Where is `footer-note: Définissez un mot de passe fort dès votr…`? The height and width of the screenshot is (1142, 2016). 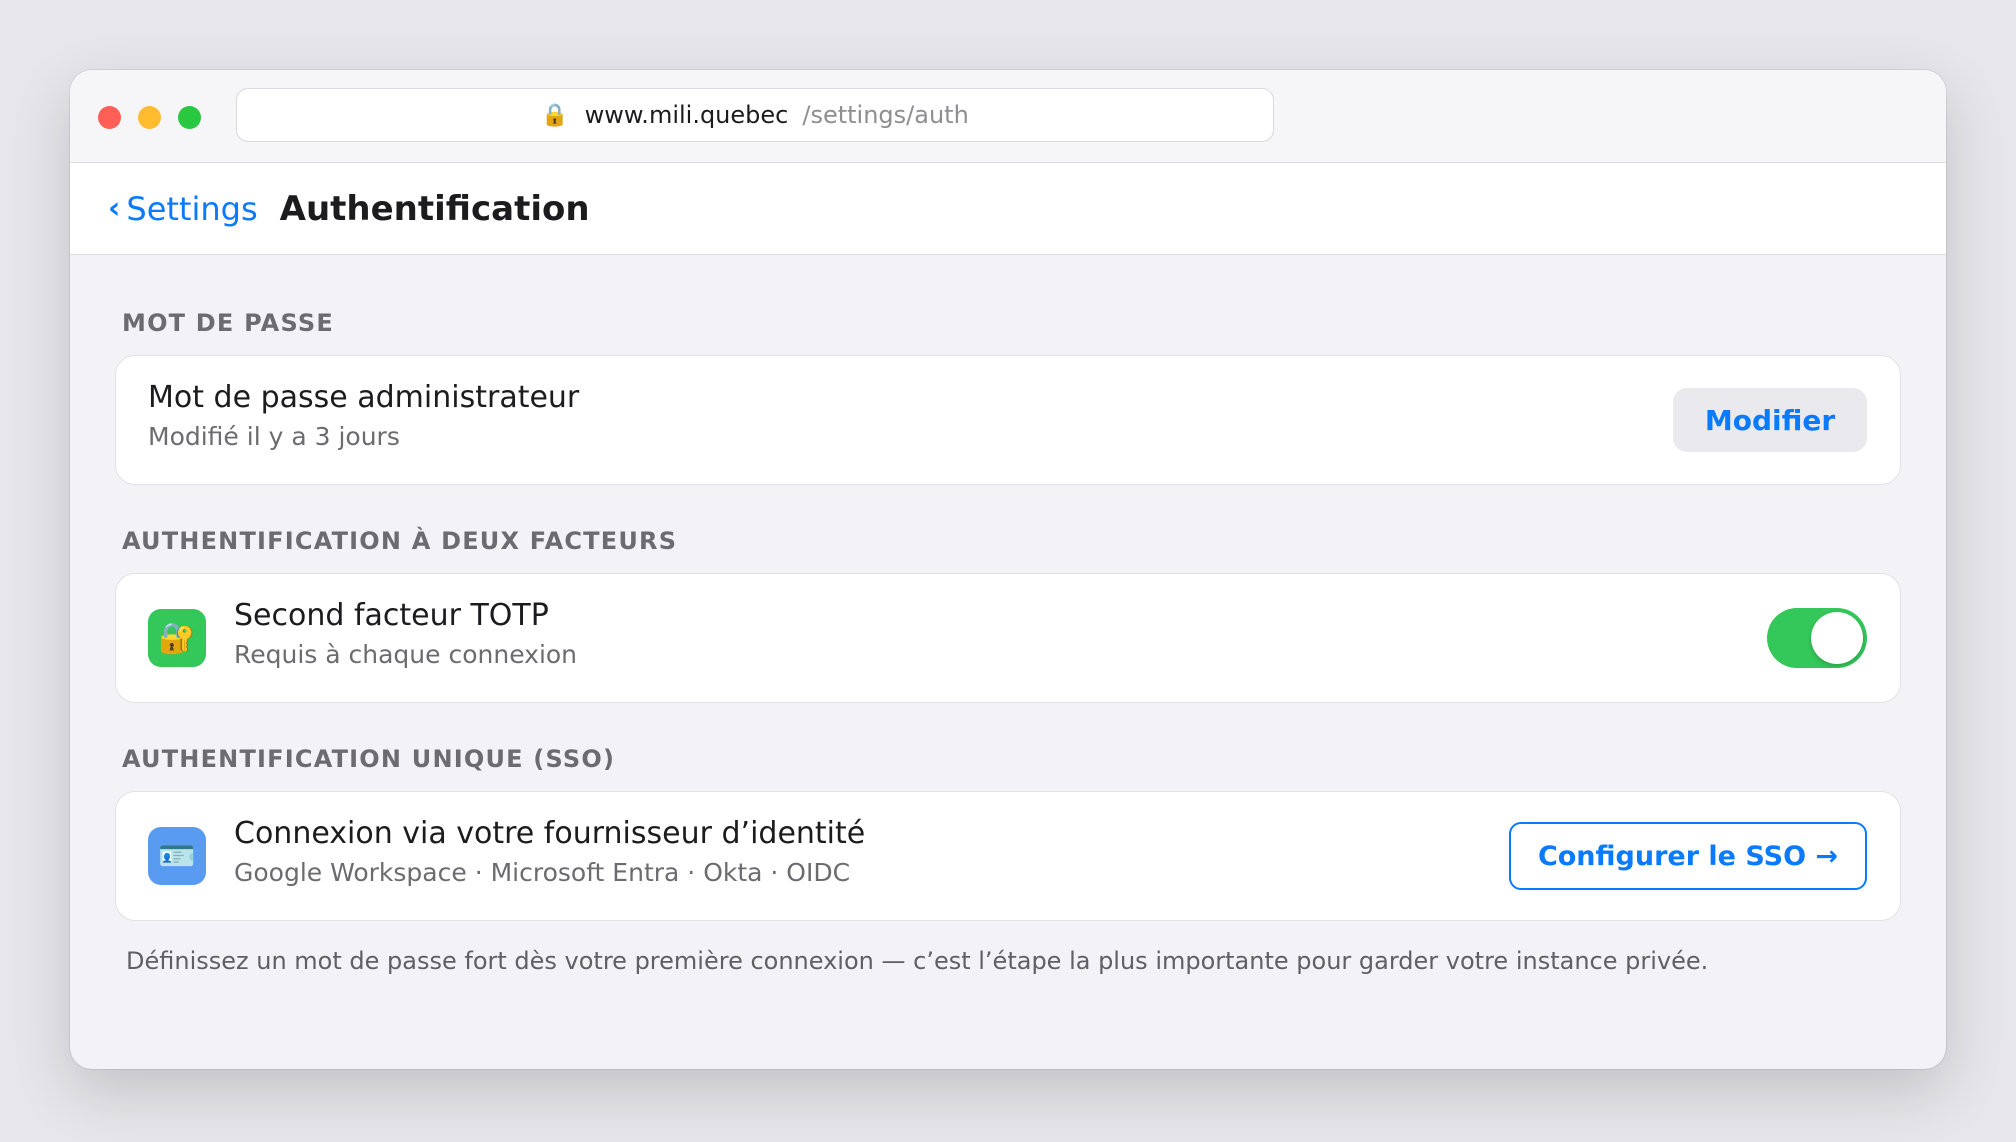 footer-note: Définissez un mot de passe fort dès votr… is located at coordinates (917, 961).